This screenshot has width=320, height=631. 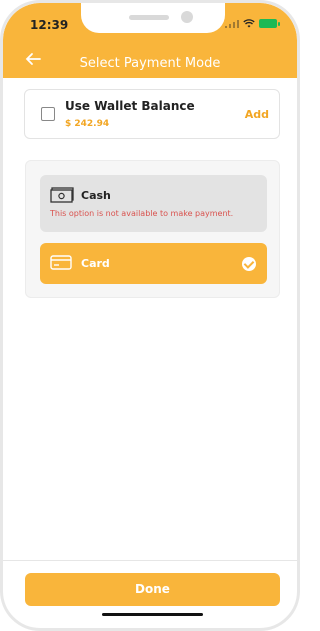 I want to click on battery-icon, so click(x=269, y=23).